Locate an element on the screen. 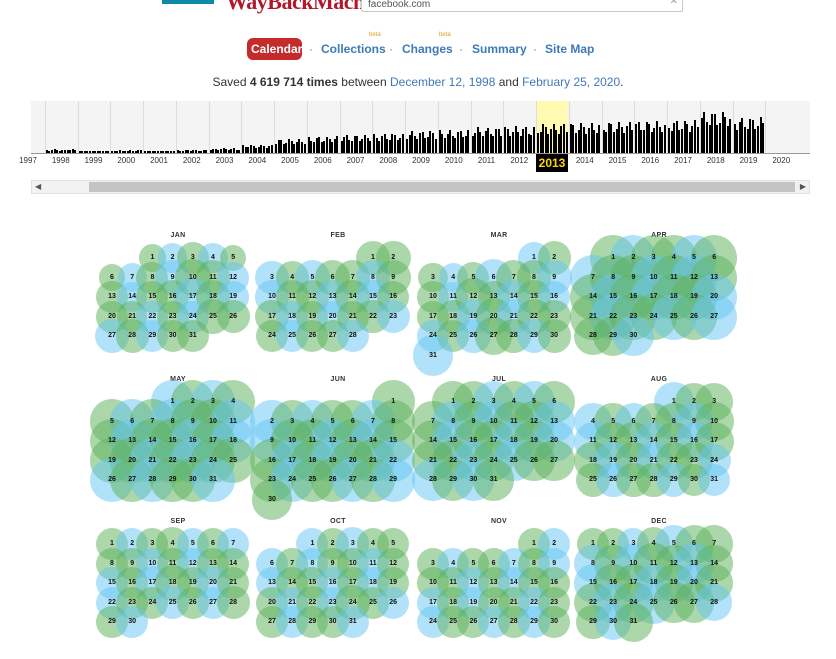 The width and height of the screenshot is (836, 659). year-label-2014: 2014 is located at coordinates (585, 160).